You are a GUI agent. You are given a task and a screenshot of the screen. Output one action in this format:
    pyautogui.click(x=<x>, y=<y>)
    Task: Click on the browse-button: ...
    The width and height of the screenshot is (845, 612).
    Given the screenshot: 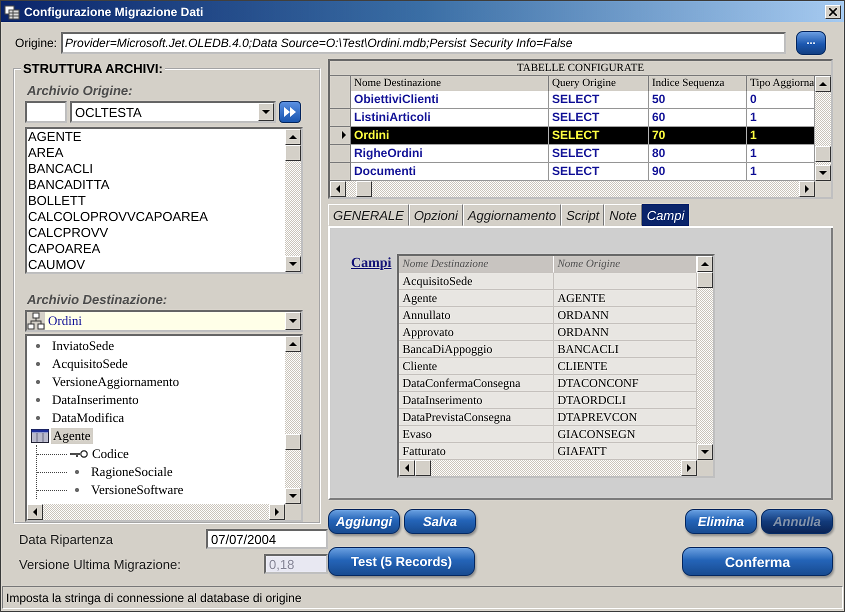 What is the action you would take?
    pyautogui.click(x=811, y=43)
    